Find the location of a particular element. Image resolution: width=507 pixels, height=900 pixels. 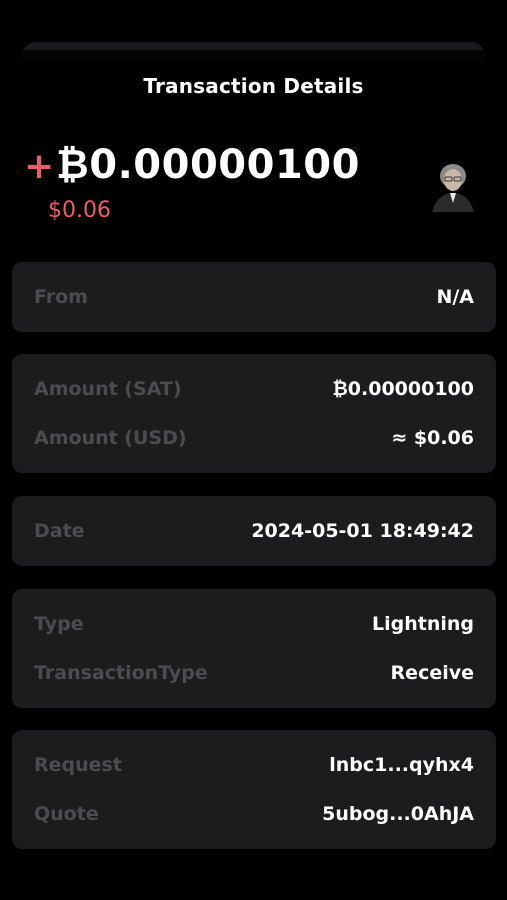

request-row: Request lnbc1...qyhx4 is located at coordinates (254, 765).